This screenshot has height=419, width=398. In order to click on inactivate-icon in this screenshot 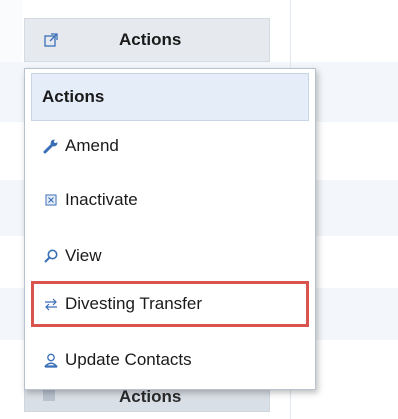, I will do `click(51, 200)`.